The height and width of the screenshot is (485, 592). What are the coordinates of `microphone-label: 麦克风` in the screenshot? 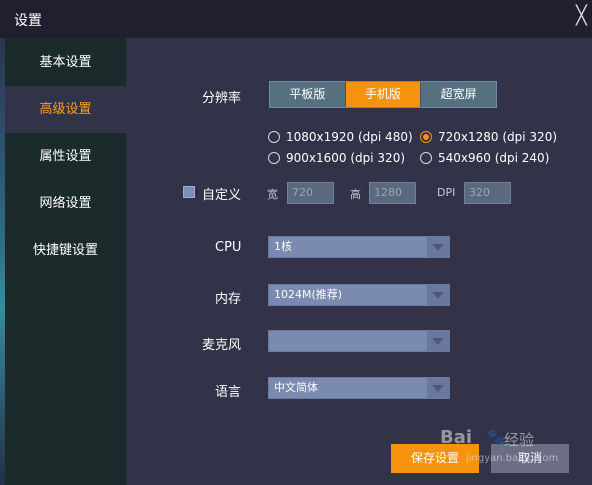 It's located at (222, 345).